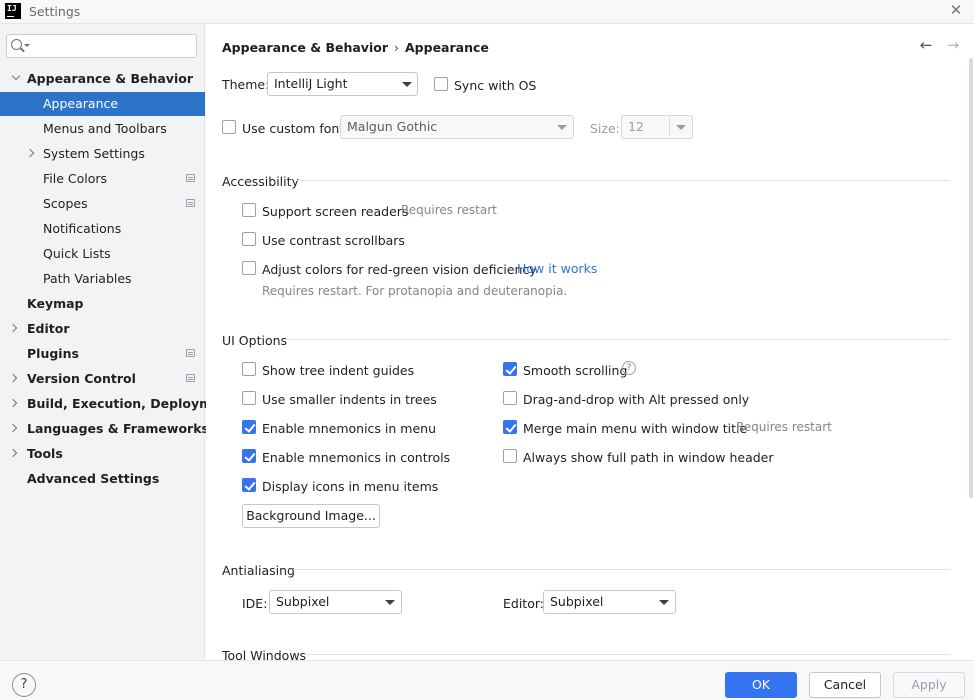 This screenshot has width=974, height=700. Describe the element at coordinates (338, 370) in the screenshot. I see `tree-indent-guides-label: Show tree indent guides` at that location.